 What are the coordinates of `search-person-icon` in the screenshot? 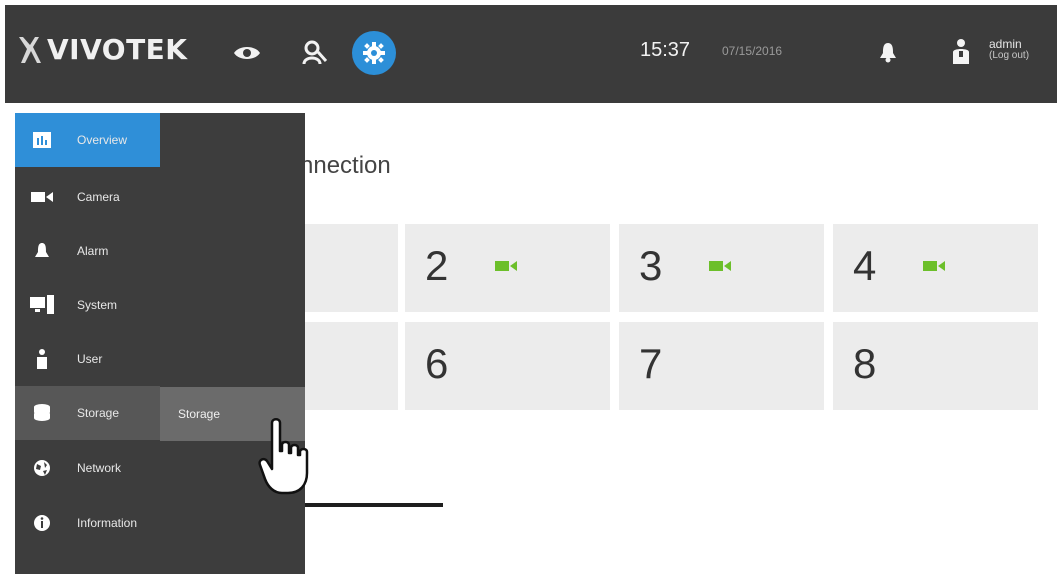 It's located at (315, 53).